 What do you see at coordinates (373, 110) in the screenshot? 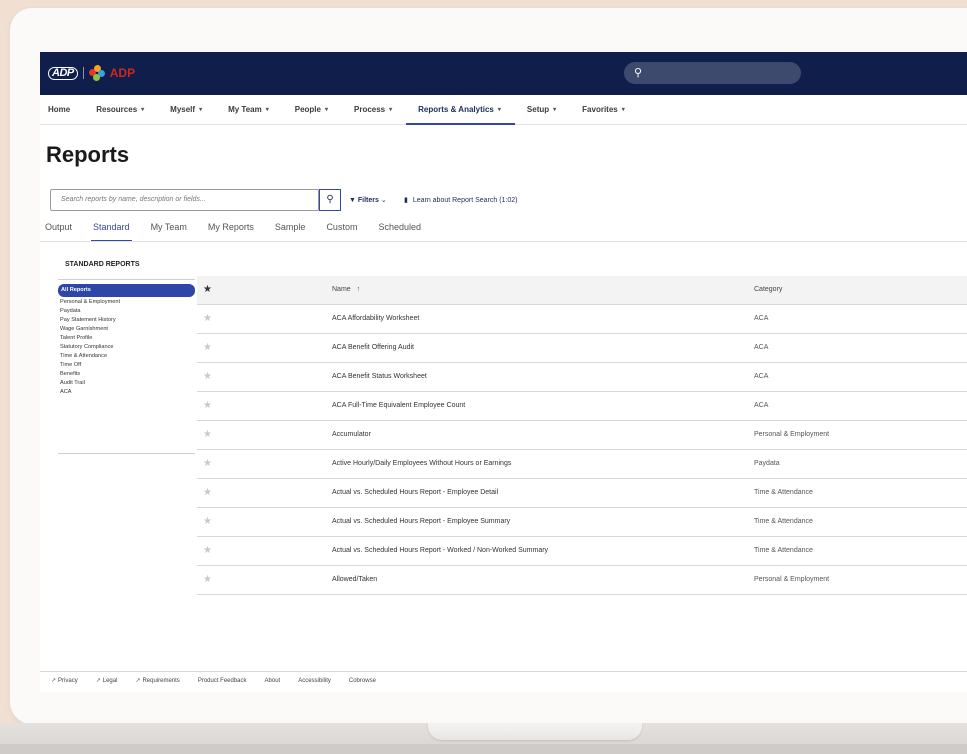
I see `nav-item-process: Process ▾` at bounding box center [373, 110].